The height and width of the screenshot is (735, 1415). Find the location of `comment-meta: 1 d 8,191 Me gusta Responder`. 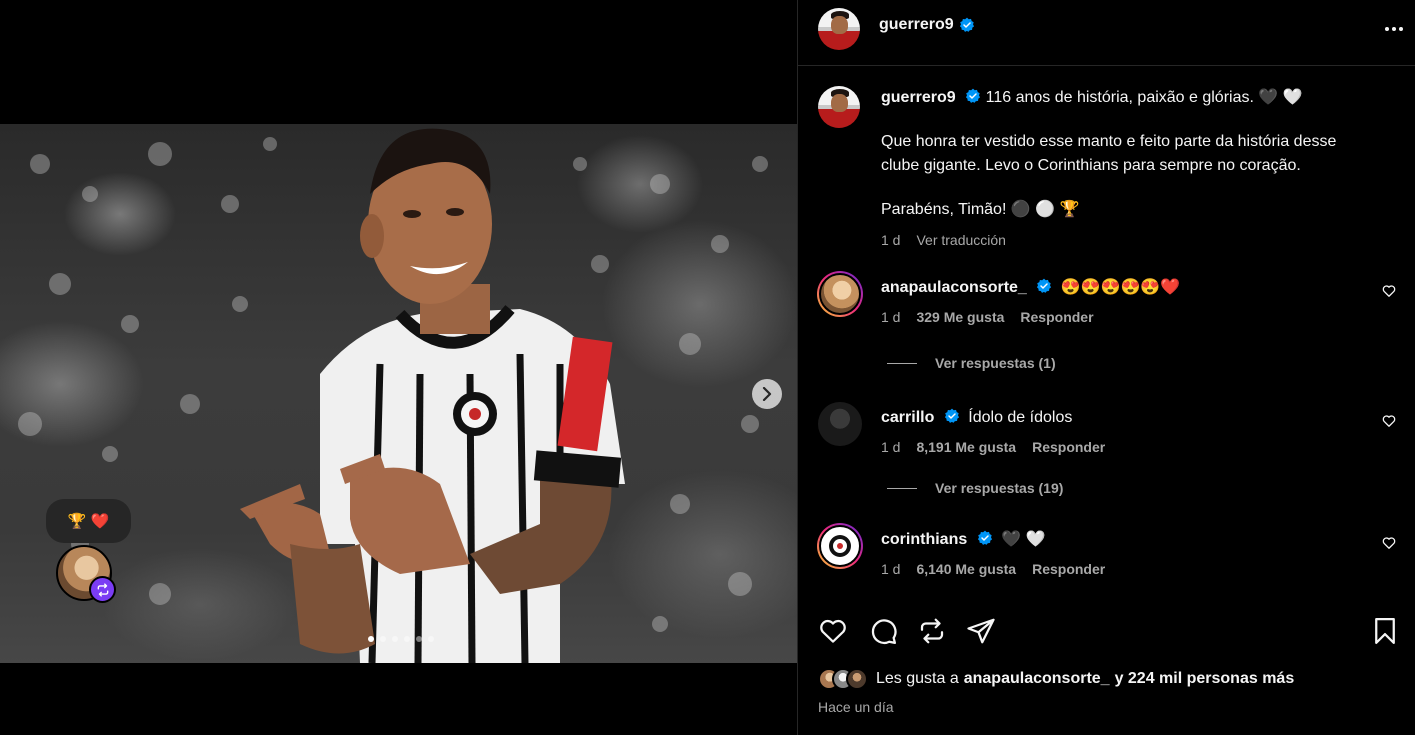

comment-meta: 1 d 8,191 Me gusta Responder is located at coordinates (993, 447).